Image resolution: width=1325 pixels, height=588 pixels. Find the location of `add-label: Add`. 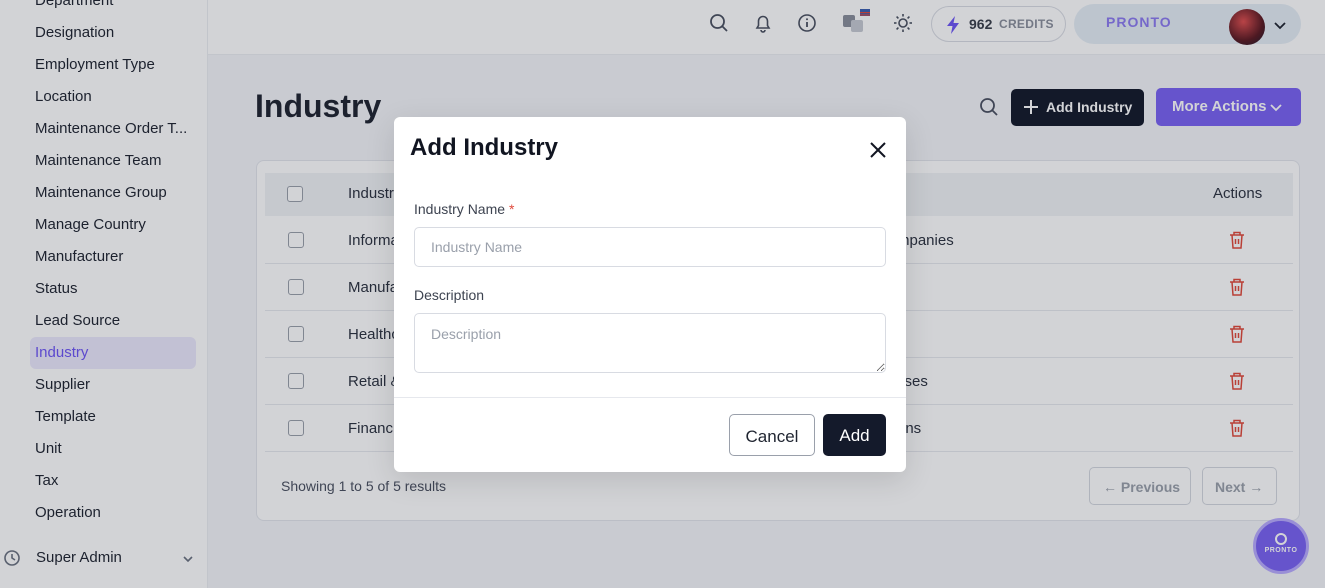

add-label: Add is located at coordinates (854, 435).